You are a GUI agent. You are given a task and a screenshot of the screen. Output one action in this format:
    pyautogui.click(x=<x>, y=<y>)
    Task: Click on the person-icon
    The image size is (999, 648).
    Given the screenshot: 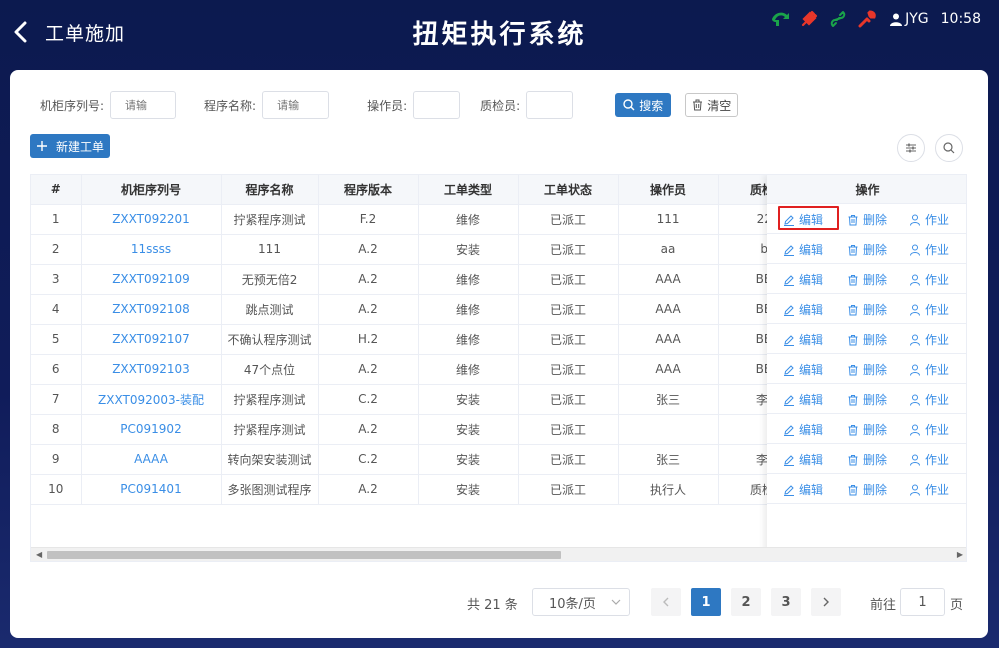 What is the action you would take?
    pyautogui.click(x=915, y=370)
    